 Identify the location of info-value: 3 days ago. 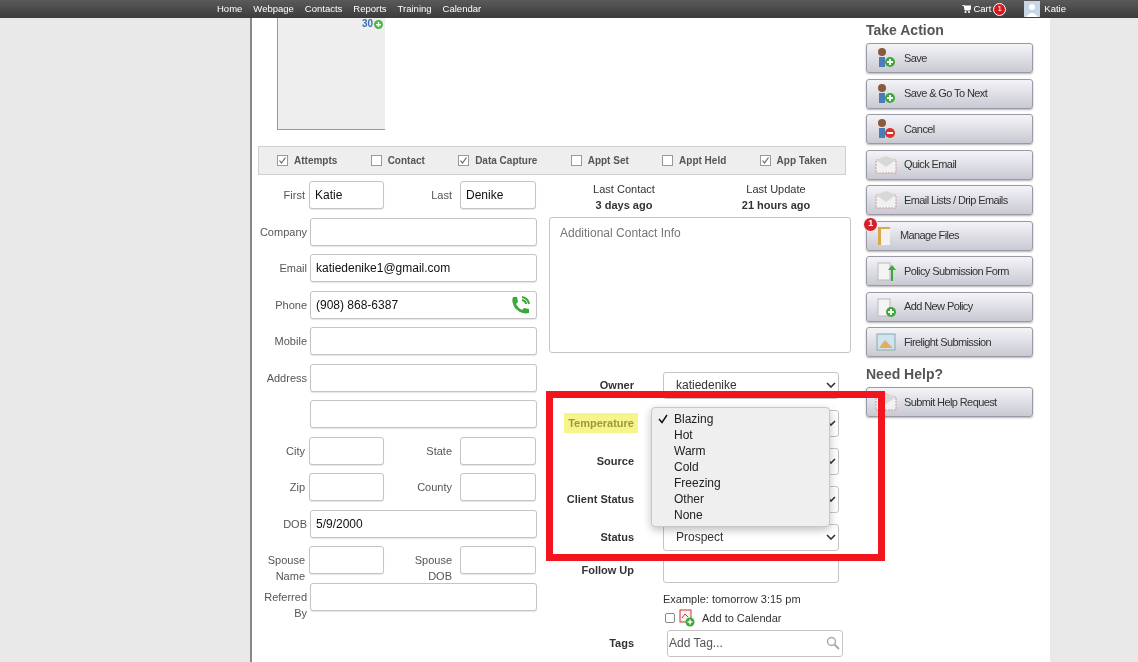
(624, 205).